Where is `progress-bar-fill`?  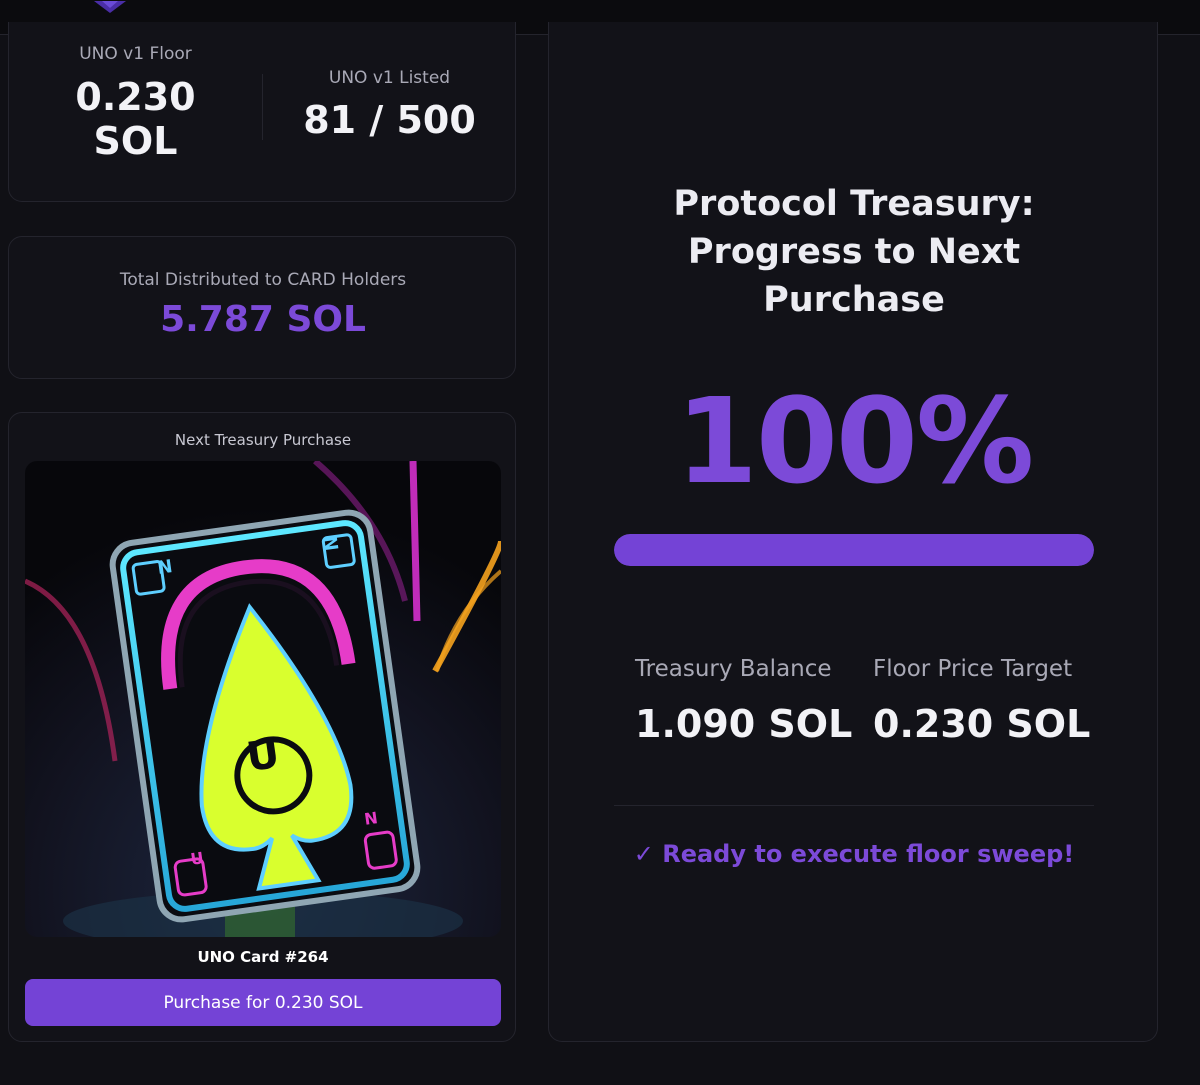 progress-bar-fill is located at coordinates (854, 550).